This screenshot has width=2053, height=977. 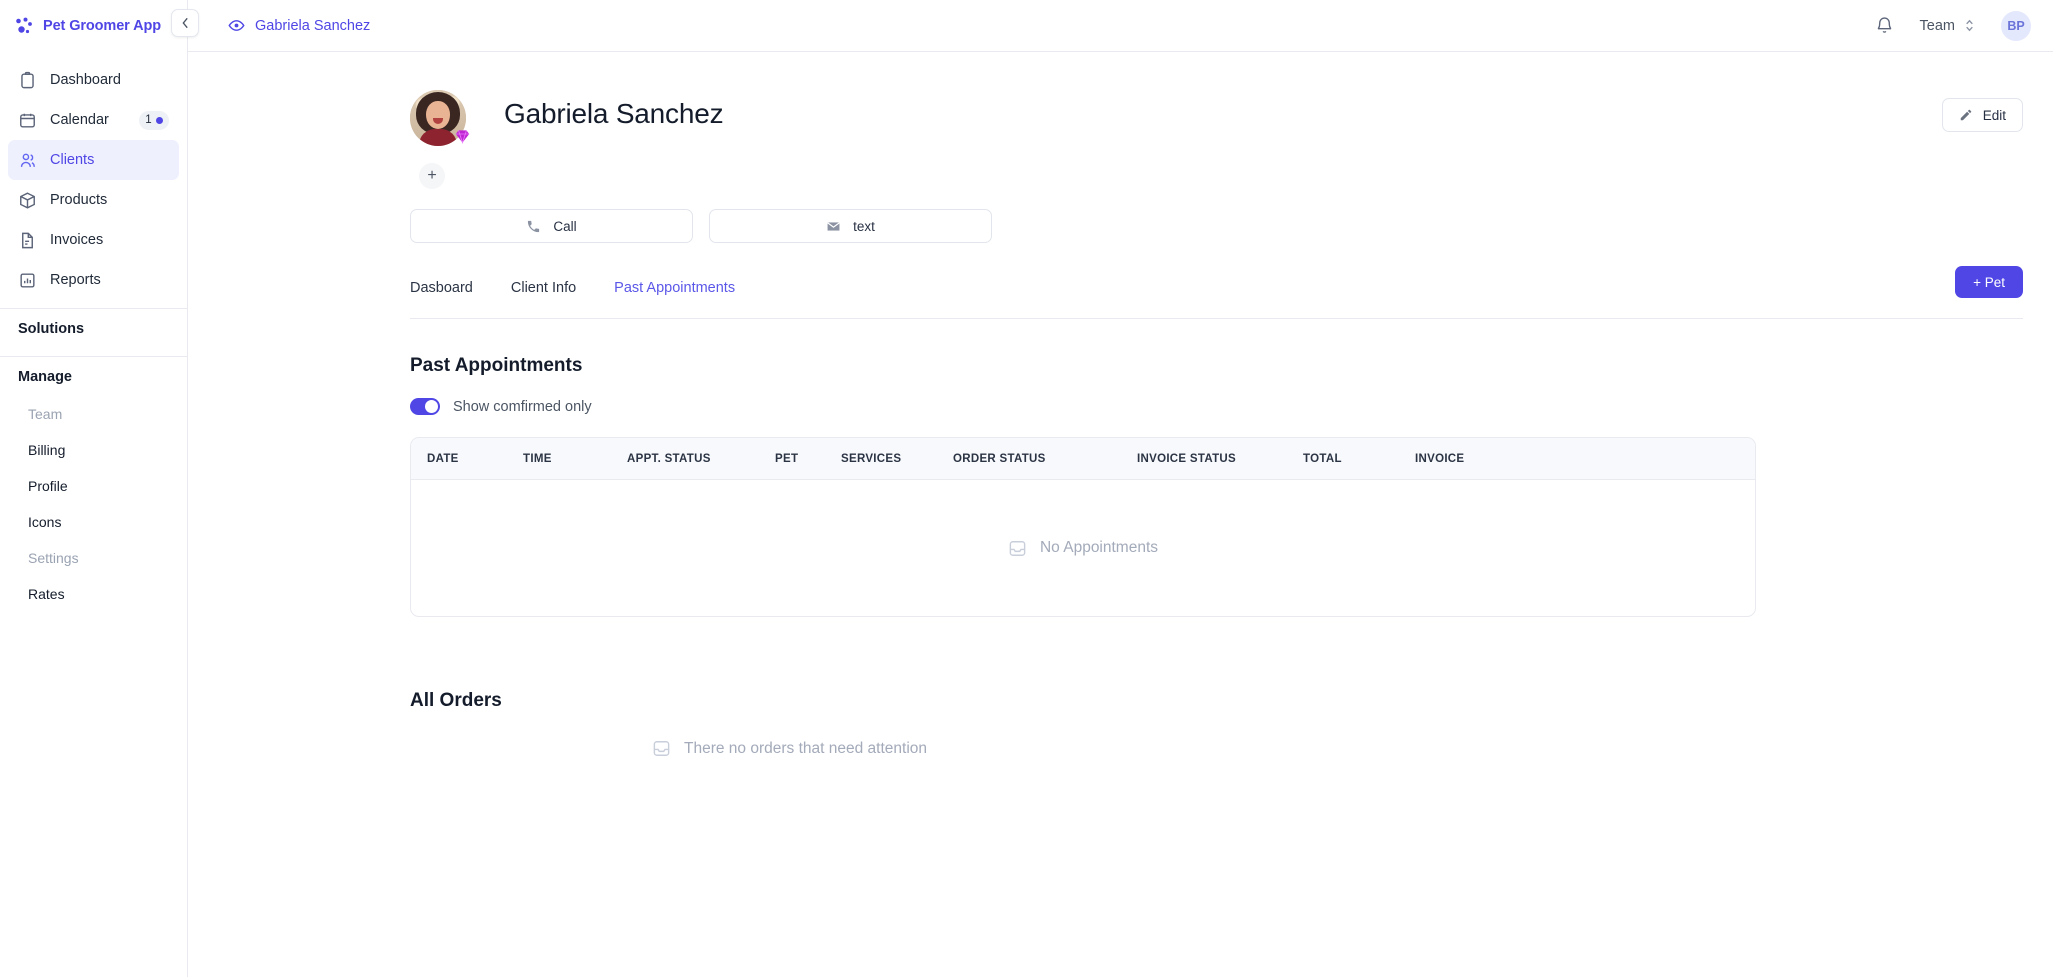 I want to click on column-header-total: TOTAL, so click(x=1359, y=459).